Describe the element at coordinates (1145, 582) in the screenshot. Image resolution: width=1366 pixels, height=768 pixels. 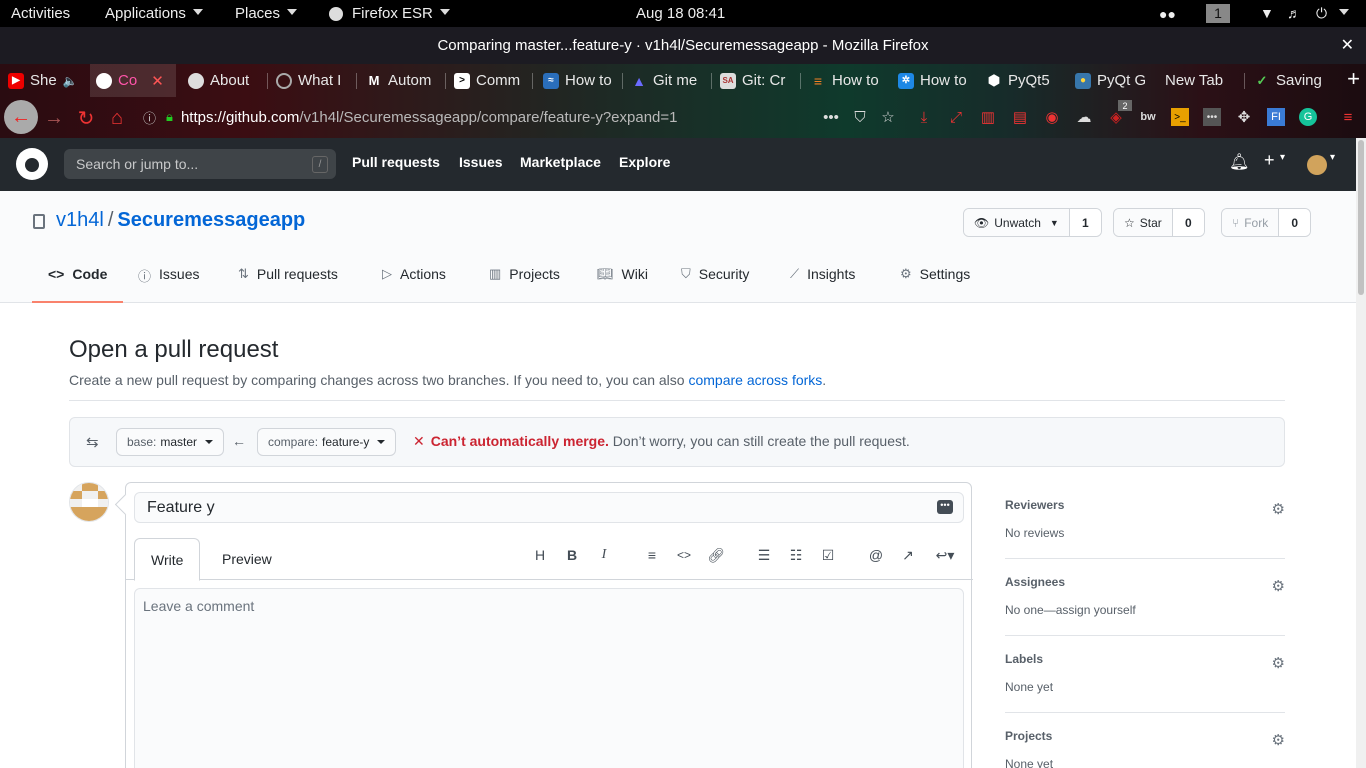
I see `assignees-heading: Assignees` at that location.